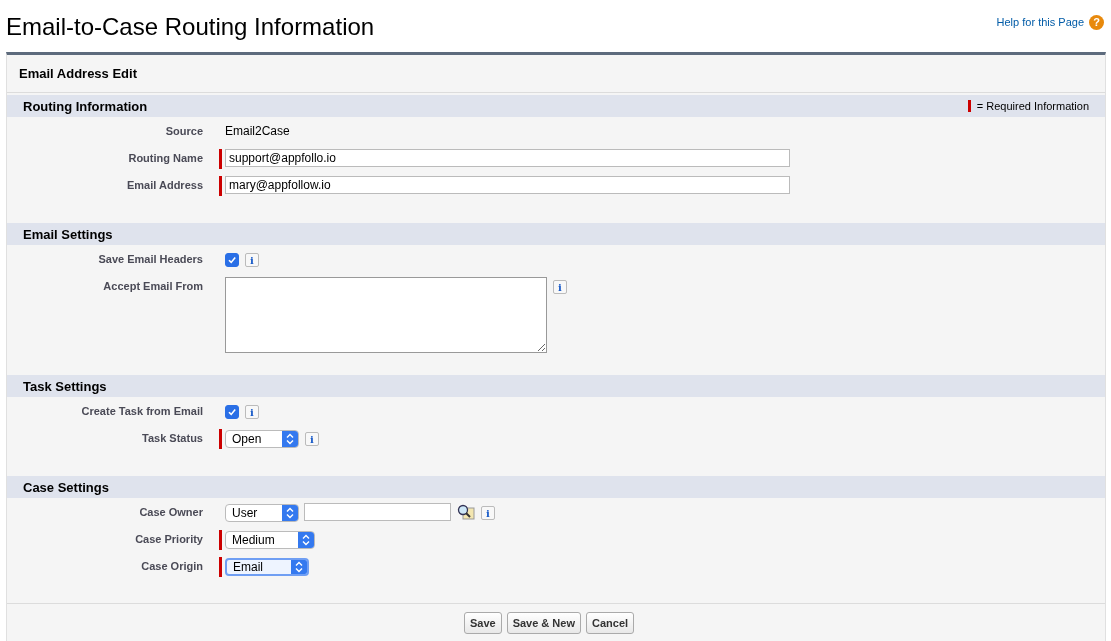  Describe the element at coordinates (65, 386) in the screenshot. I see `section-title: Task Settings` at that location.